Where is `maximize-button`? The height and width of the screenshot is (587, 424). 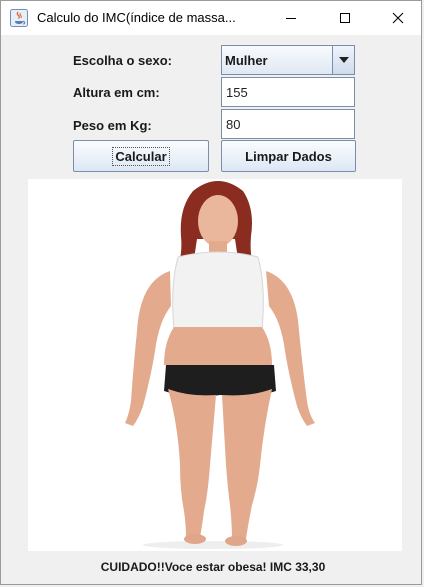 maximize-button is located at coordinates (345, 18).